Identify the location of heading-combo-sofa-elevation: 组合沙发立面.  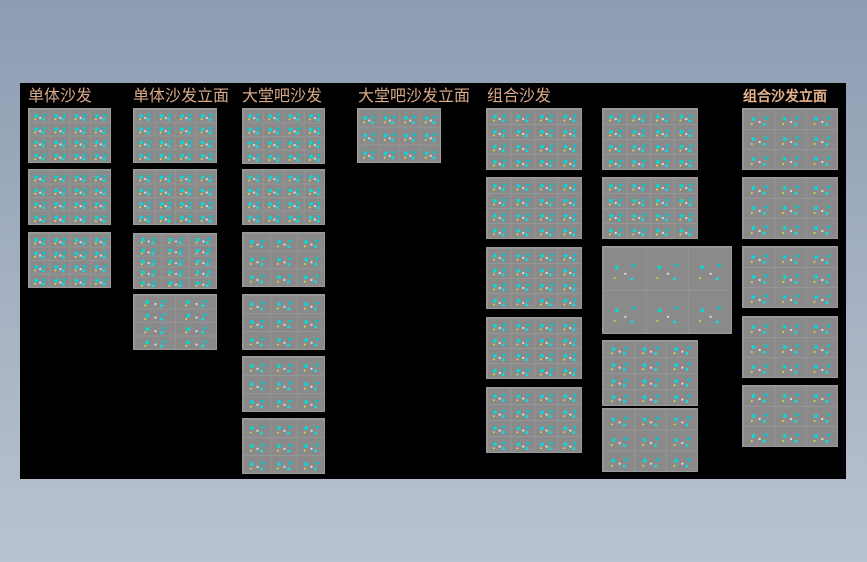
(785, 97).